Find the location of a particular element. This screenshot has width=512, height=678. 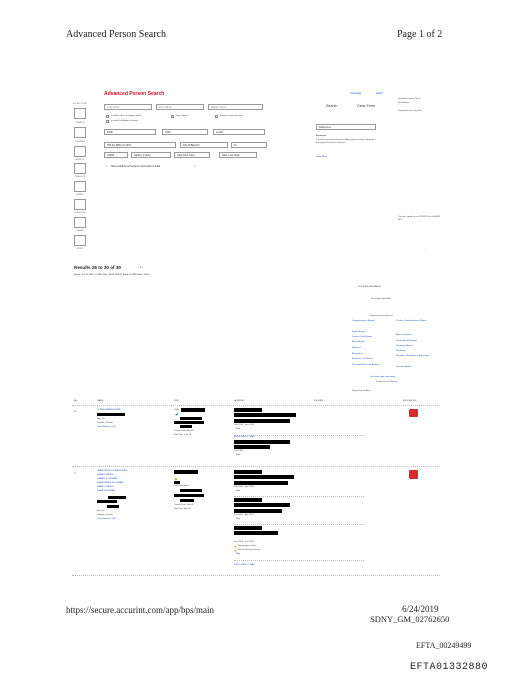

side-tab-phones: PHONES is located at coordinates (80, 142).